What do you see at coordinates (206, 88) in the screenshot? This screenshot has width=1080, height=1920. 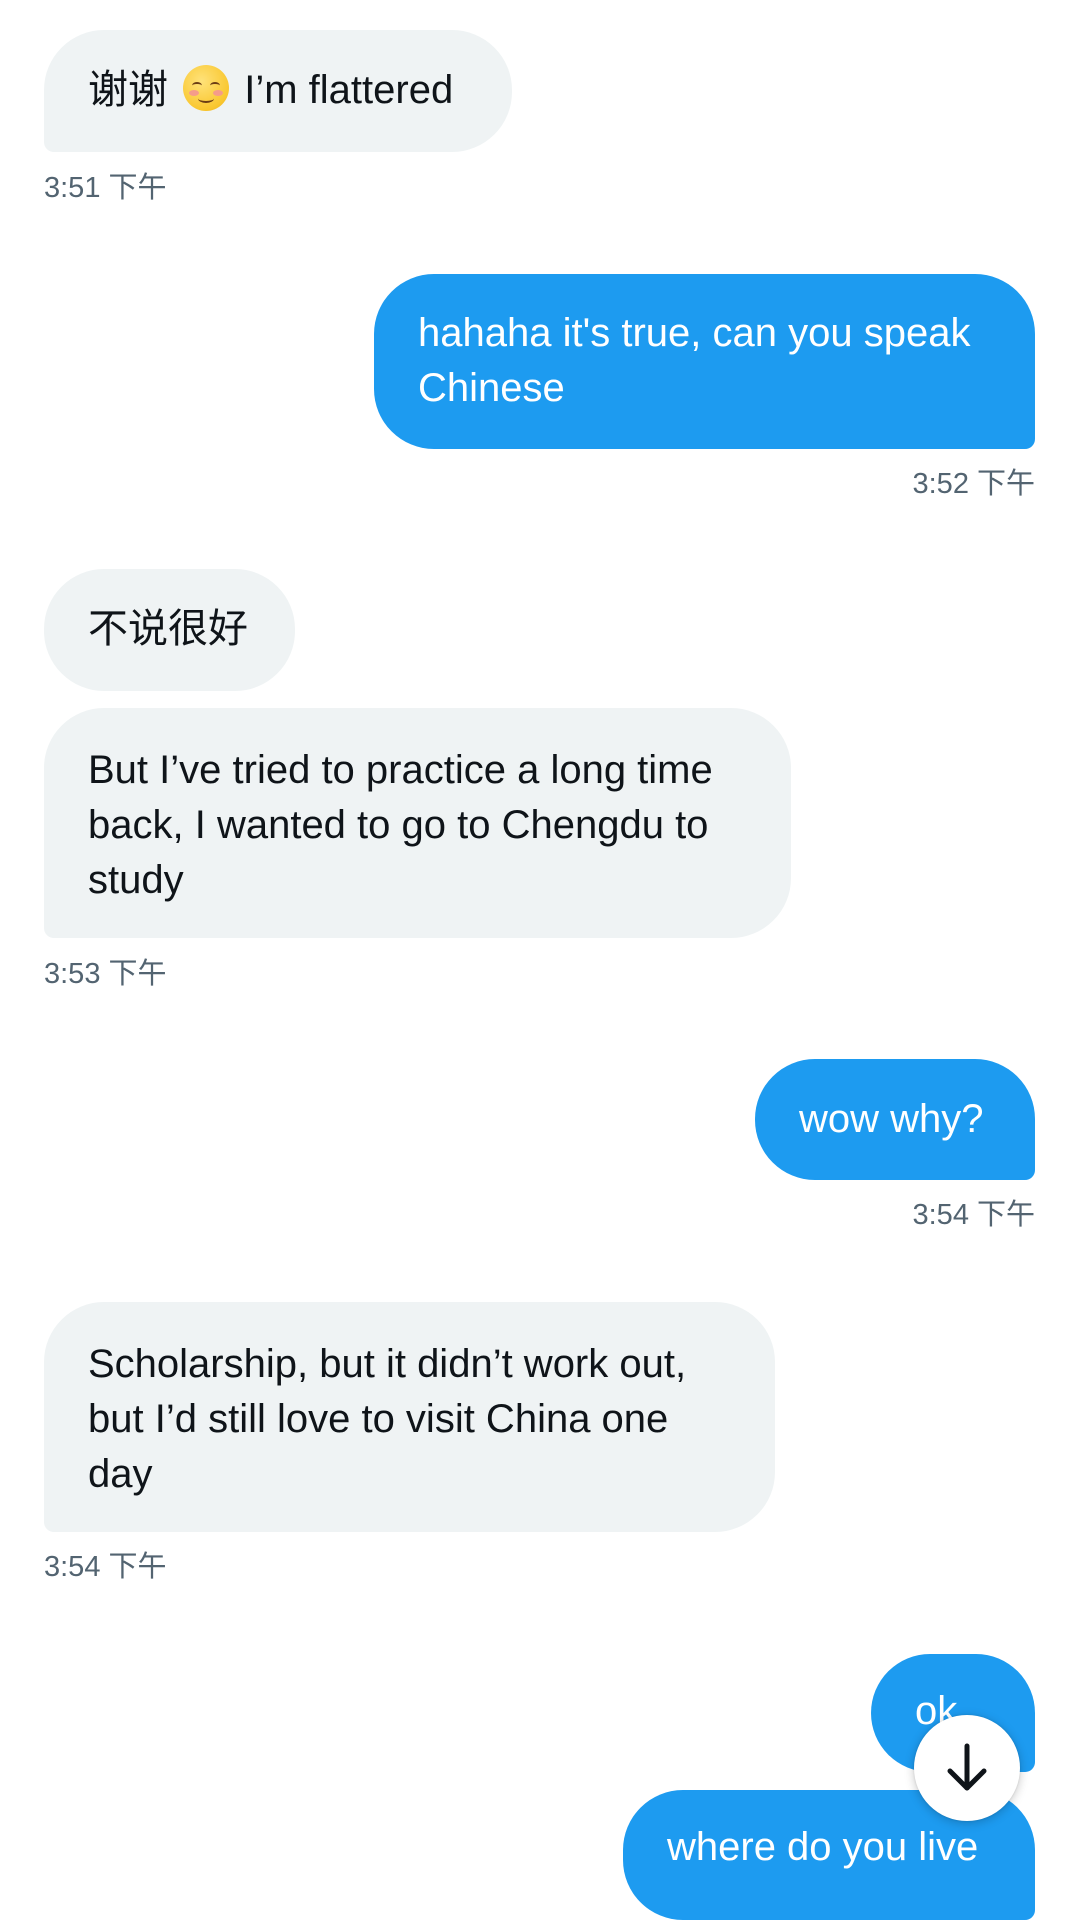 I see `smiling-face-icon` at bounding box center [206, 88].